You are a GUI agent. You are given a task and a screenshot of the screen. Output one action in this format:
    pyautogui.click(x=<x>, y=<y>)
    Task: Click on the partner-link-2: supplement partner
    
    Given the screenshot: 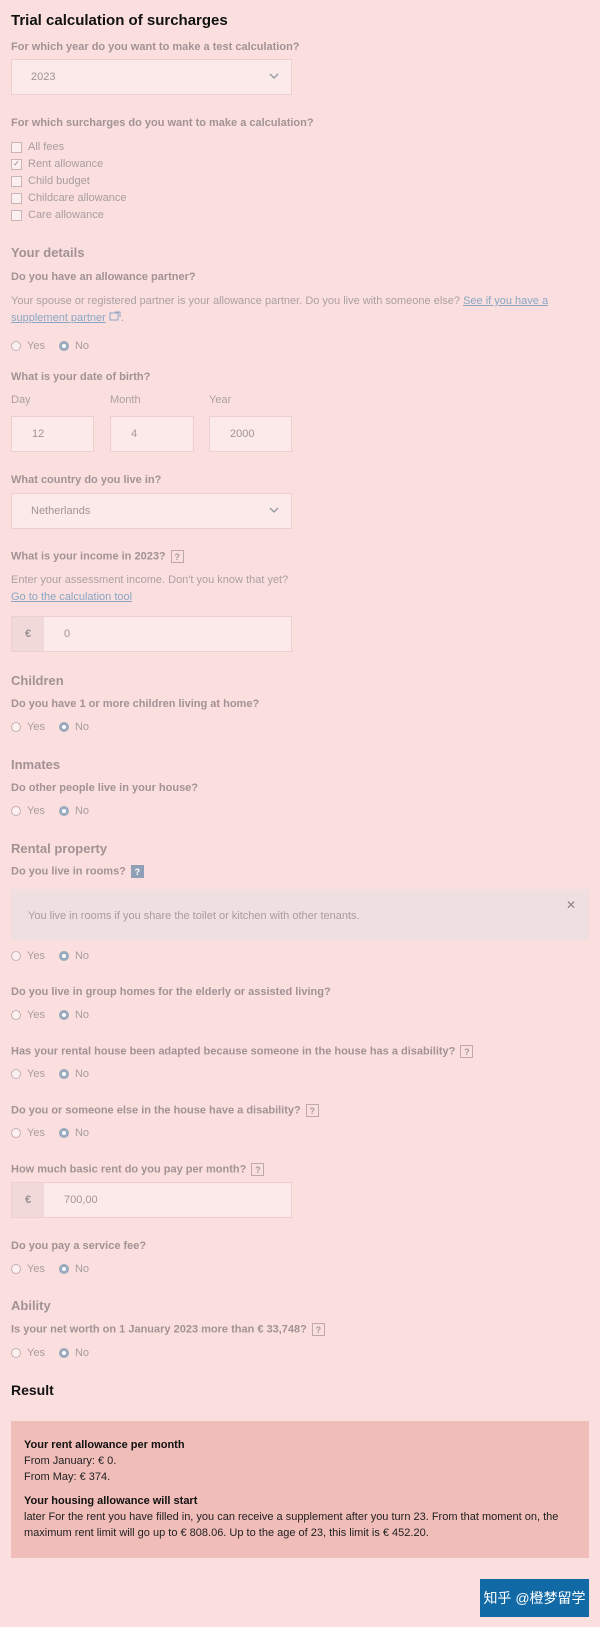 What is the action you would take?
    pyautogui.click(x=58, y=318)
    